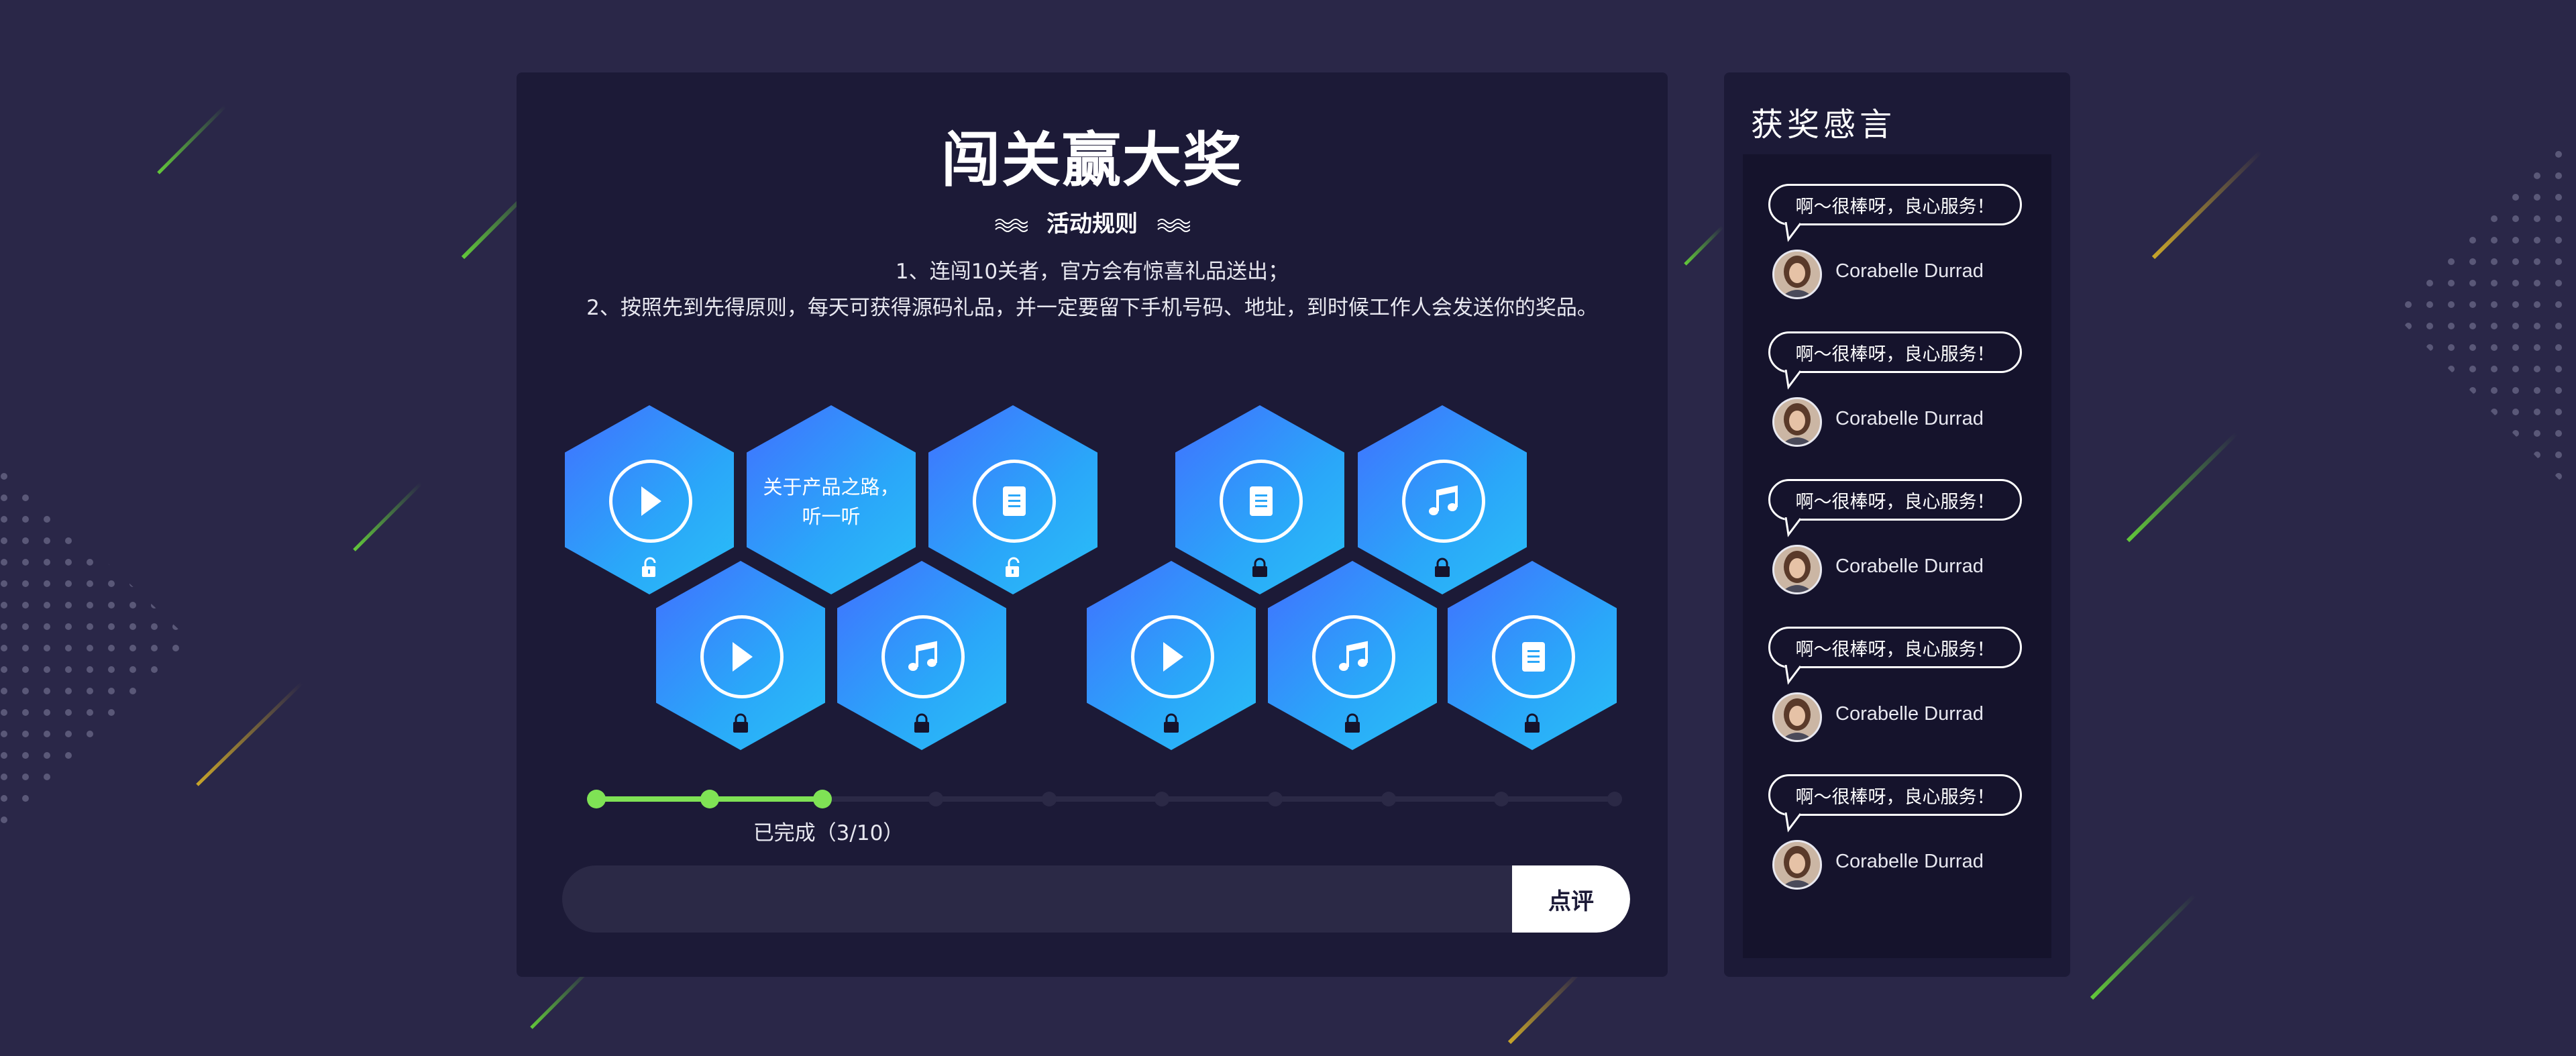  What do you see at coordinates (1104, 799) in the screenshot?
I see `progress-bar` at bounding box center [1104, 799].